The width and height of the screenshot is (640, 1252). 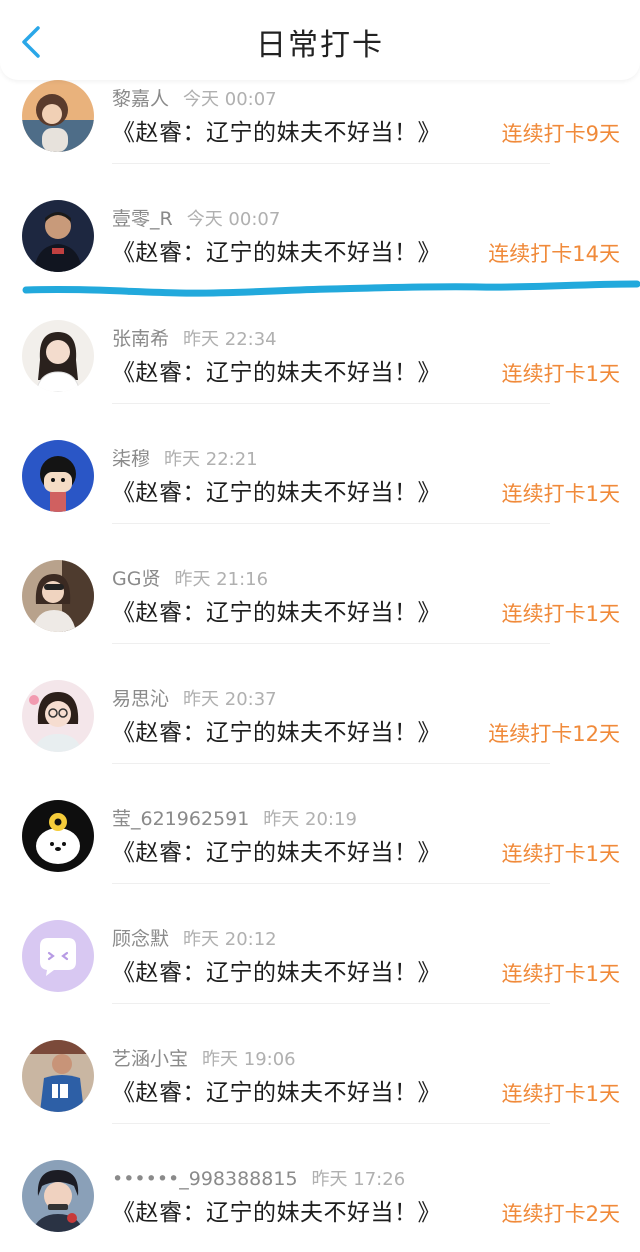 I want to click on streak-label: 连续打卡14天, so click(x=554, y=254).